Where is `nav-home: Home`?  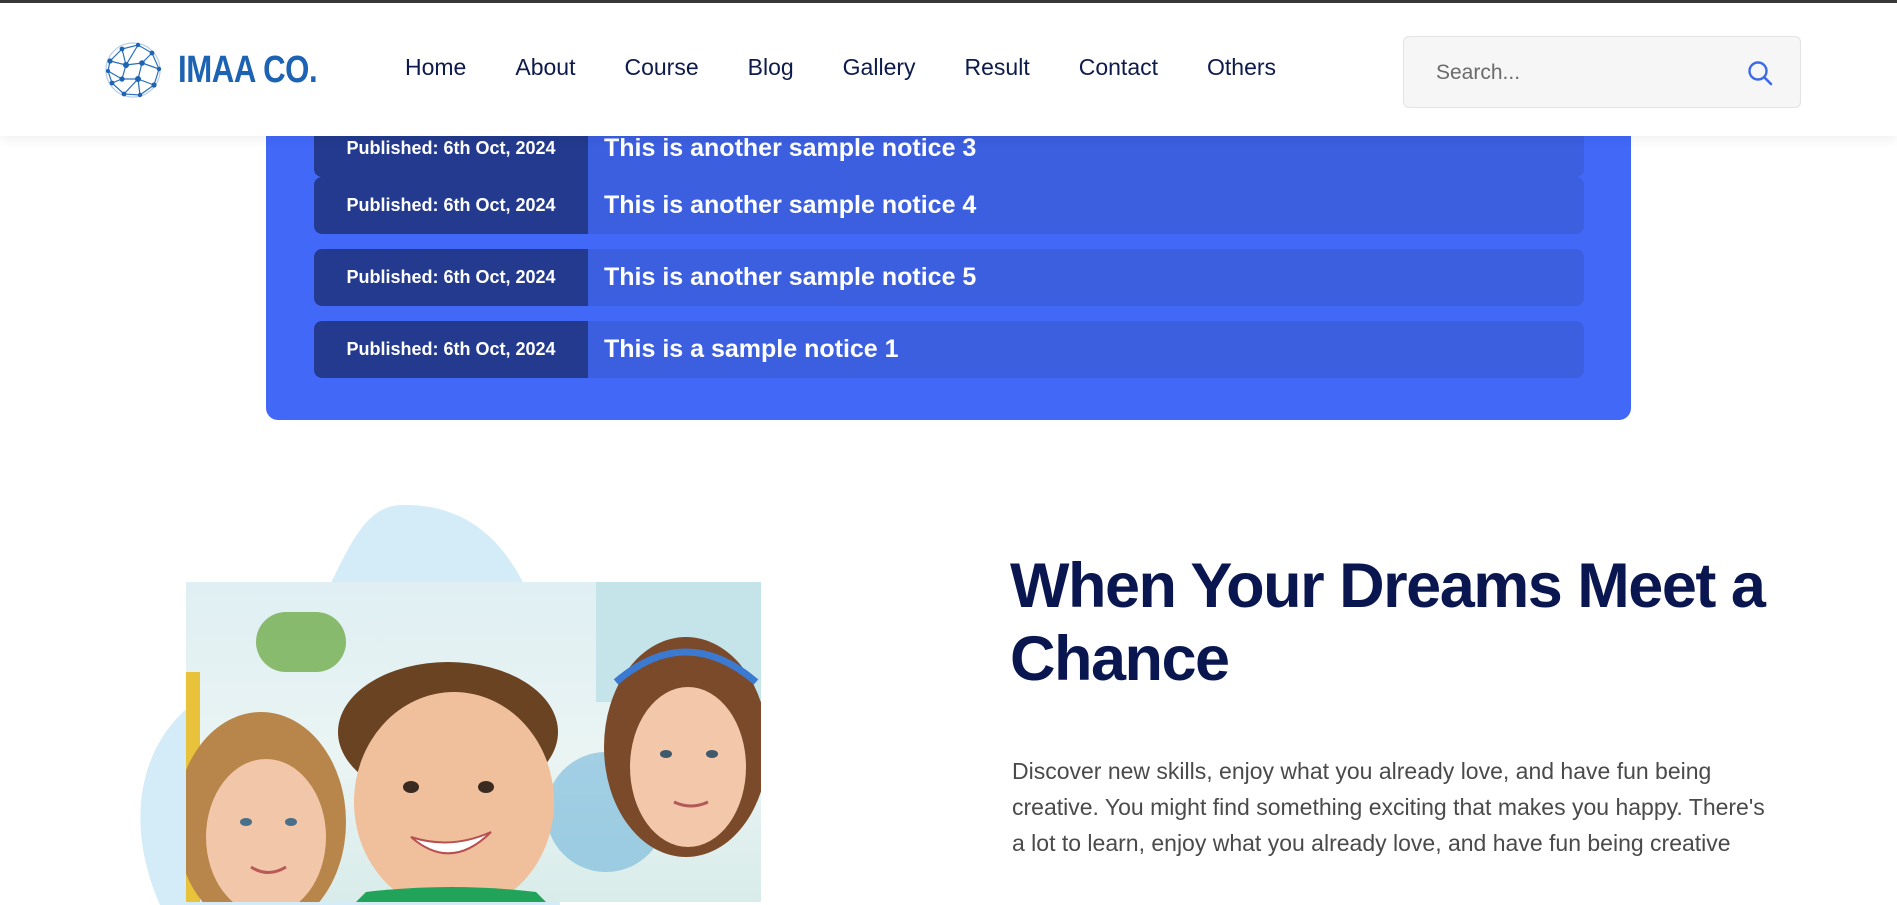
nav-home: Home is located at coordinates (435, 67).